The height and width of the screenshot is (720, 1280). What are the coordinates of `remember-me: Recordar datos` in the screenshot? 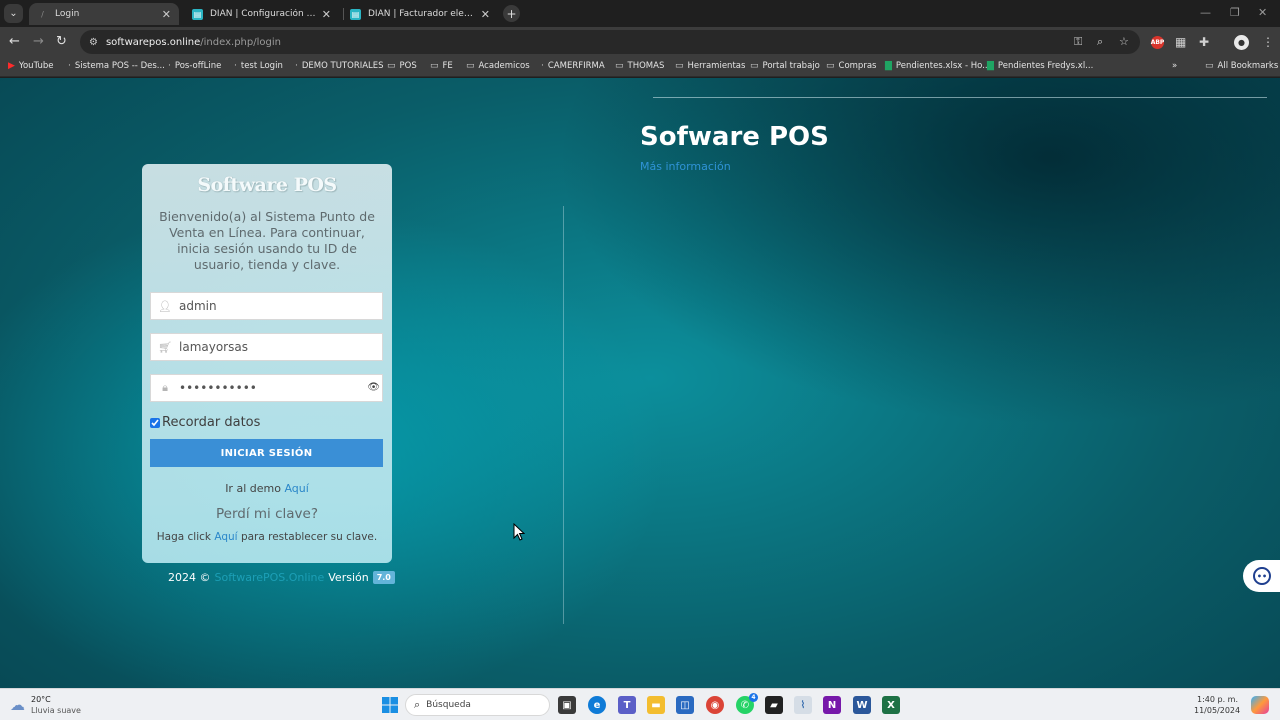 It's located at (205, 422).